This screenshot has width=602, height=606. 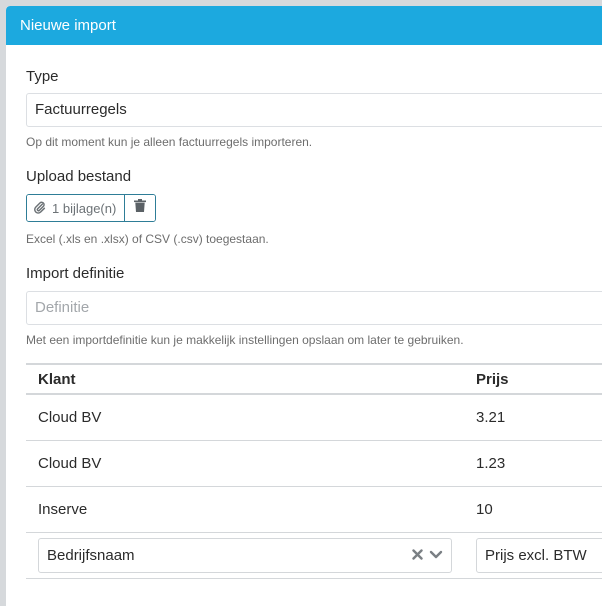 I want to click on type-label: Type, so click(x=42, y=76).